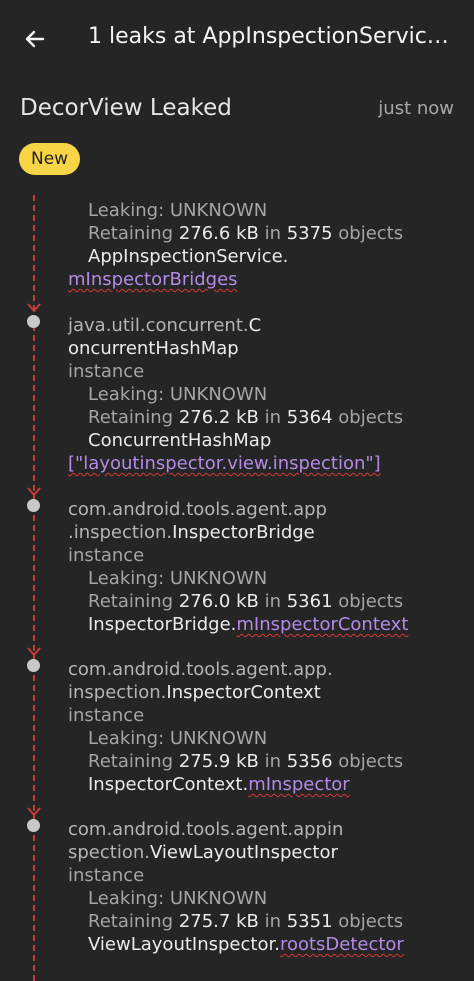 This screenshot has width=474, height=981. I want to click on arrow-left-icon, so click(35, 39).